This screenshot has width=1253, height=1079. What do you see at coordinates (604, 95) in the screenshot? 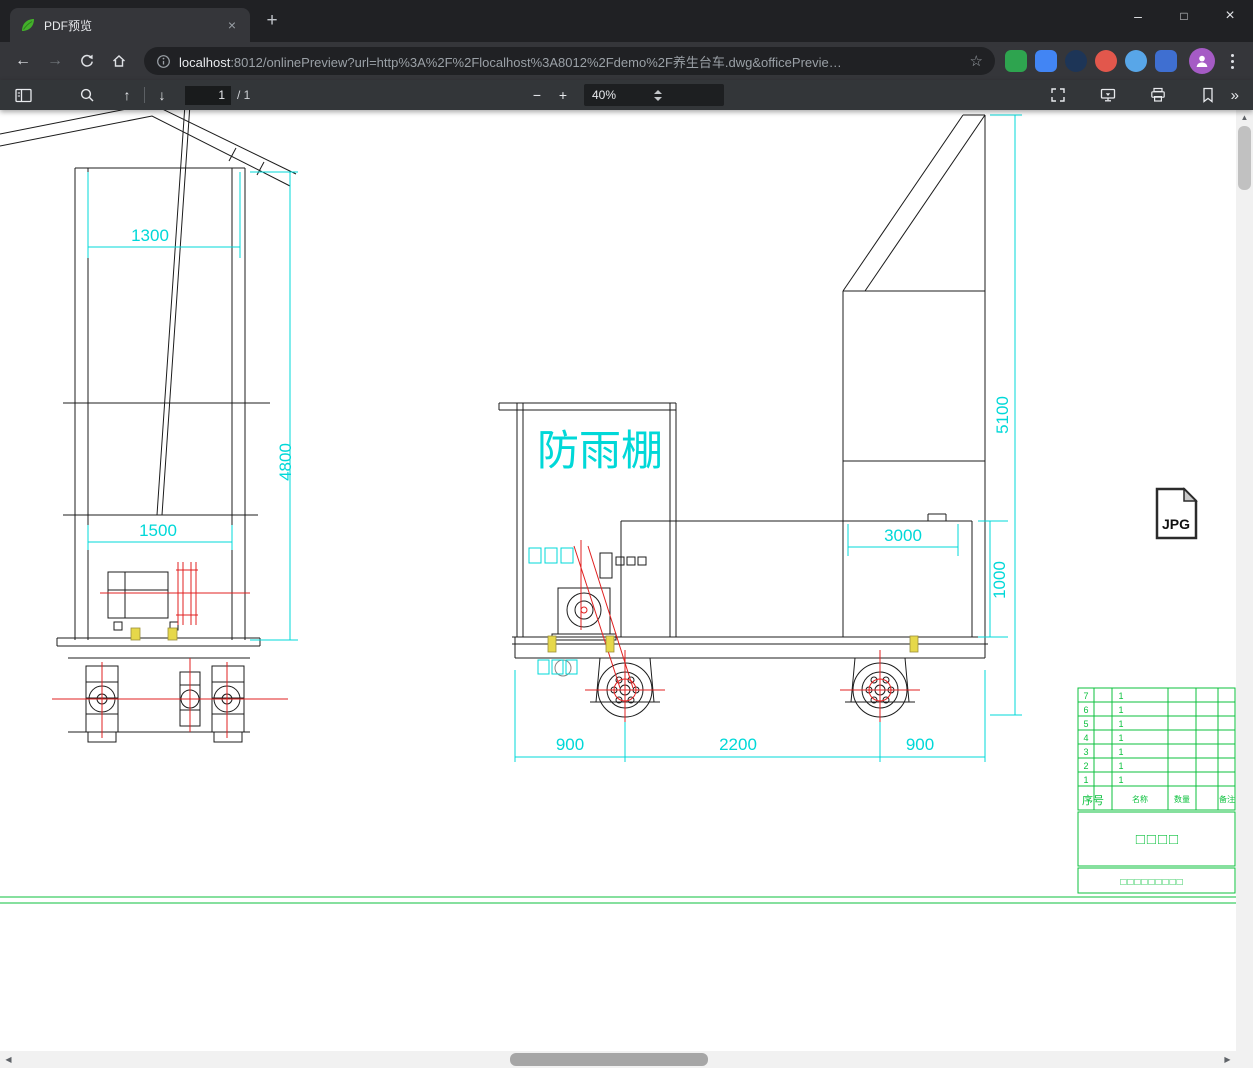
I see `zoom-level-value: 40%` at bounding box center [604, 95].